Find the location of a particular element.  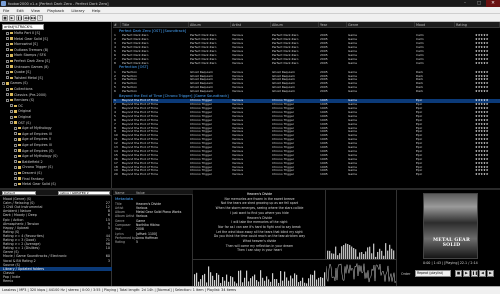

menu-edit: Edit is located at coordinates (20, 10).